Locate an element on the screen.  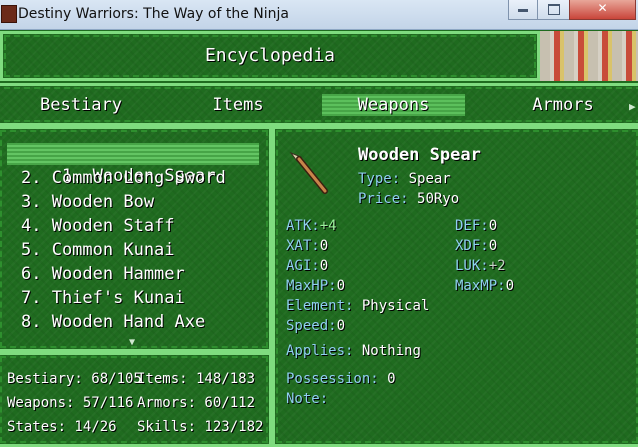
tab-armors: Armors is located at coordinates (563, 105).